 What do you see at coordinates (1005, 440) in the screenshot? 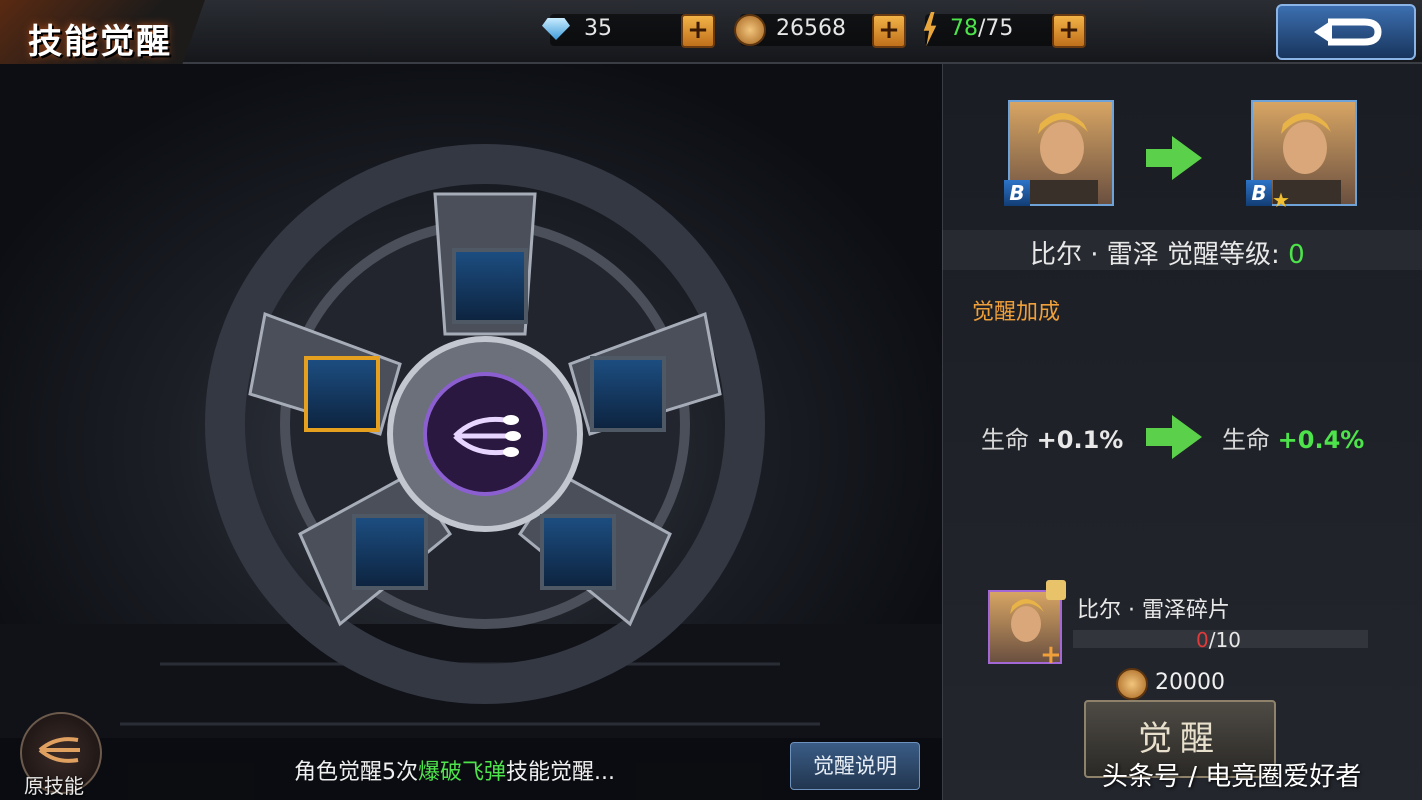
I see `stat-label-before: 生命` at bounding box center [1005, 440].